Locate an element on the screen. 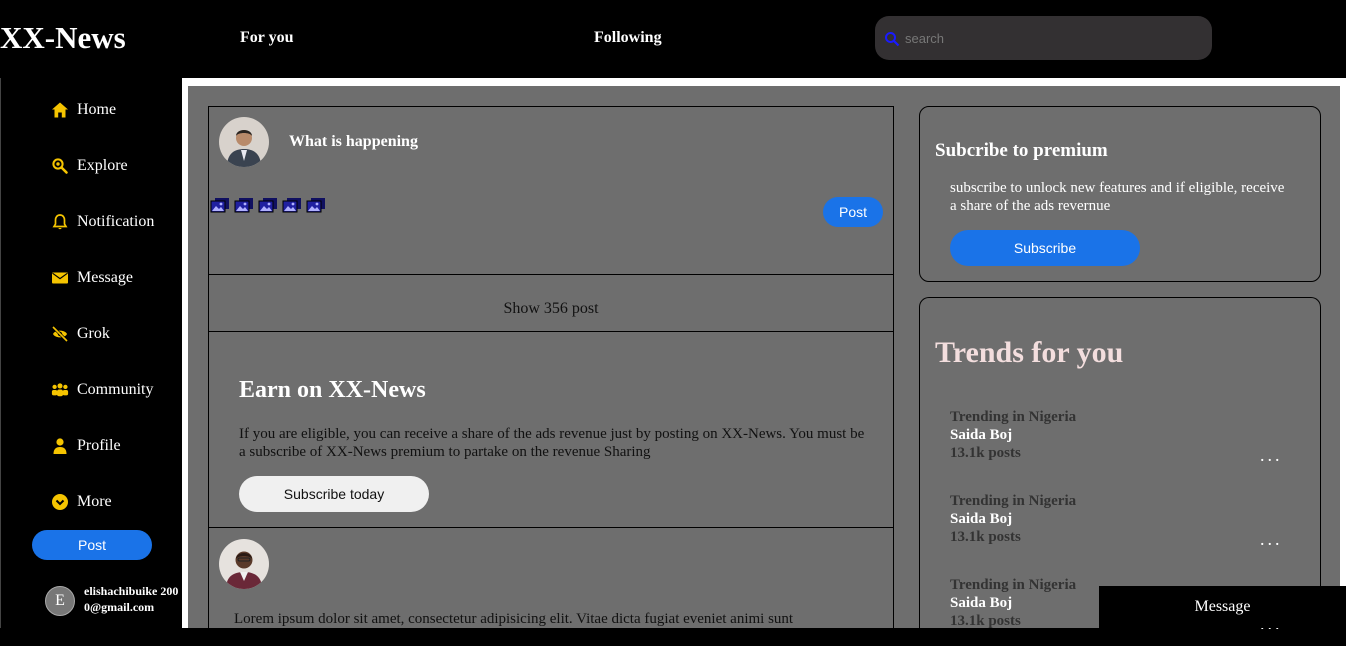 The height and width of the screenshot is (646, 1346). show-posts-link: Show 356 post is located at coordinates (551, 304).